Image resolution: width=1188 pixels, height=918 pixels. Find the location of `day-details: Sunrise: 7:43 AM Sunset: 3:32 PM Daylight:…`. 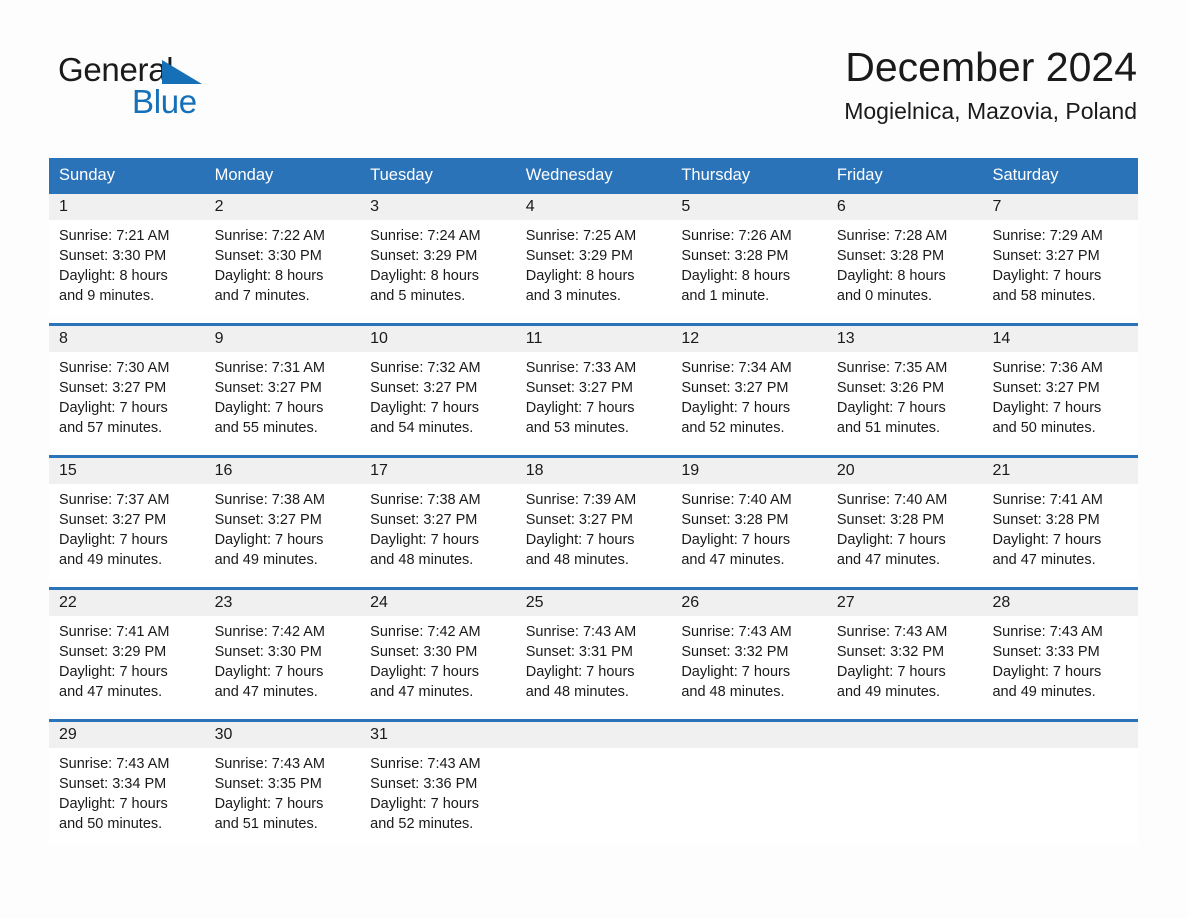

day-details: Sunrise: 7:43 AM Sunset: 3:32 PM Daylight:… is located at coordinates (905, 664).